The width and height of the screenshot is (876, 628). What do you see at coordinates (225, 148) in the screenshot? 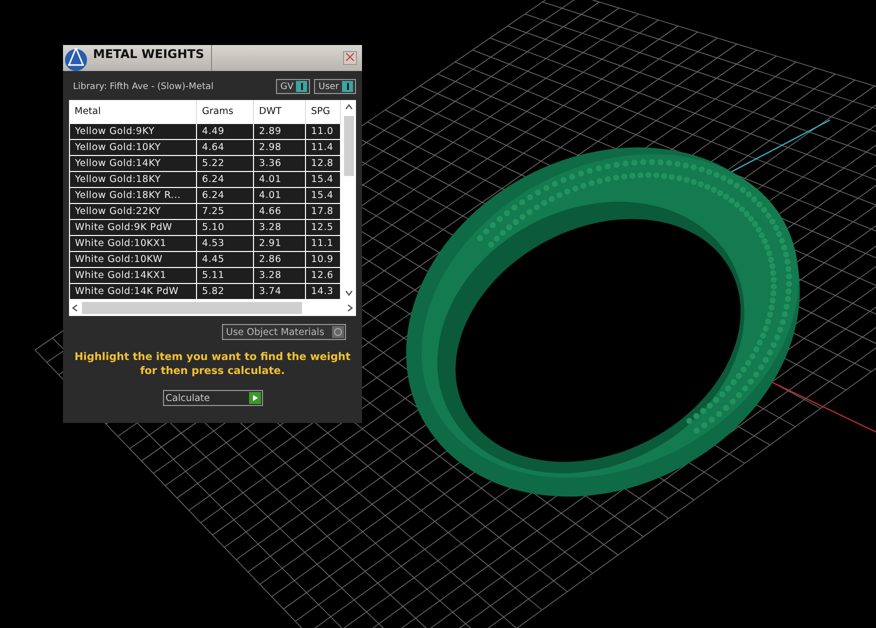
I see `table-cell: 4.64` at bounding box center [225, 148].